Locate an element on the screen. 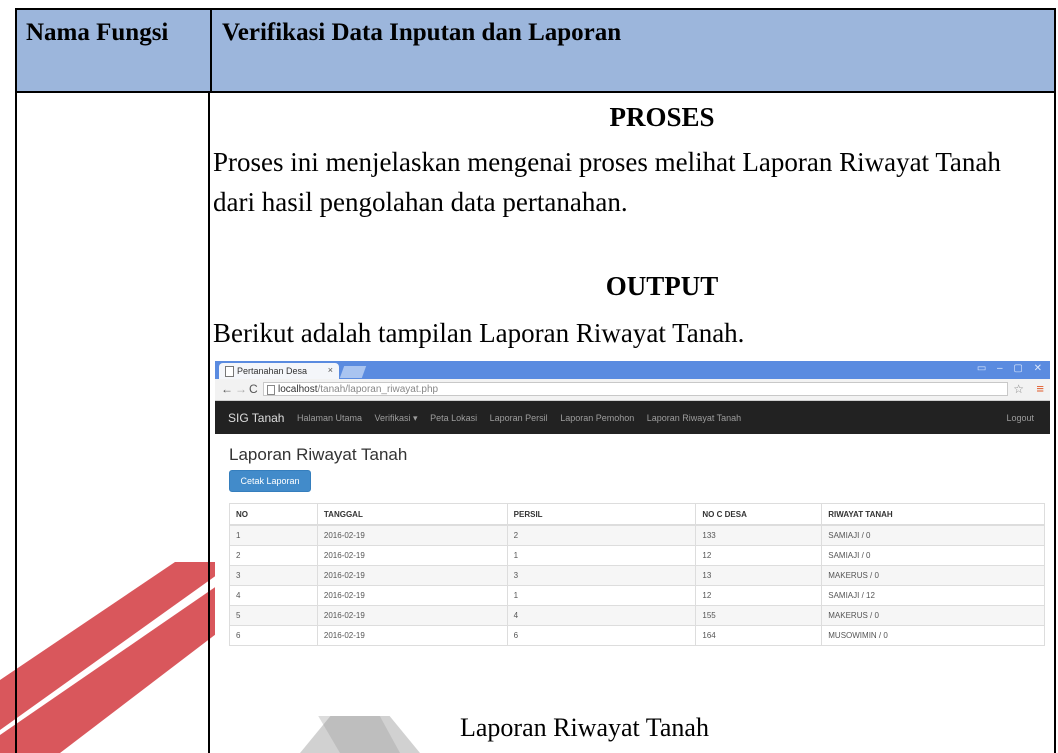  table-row: 1 2016-02-19 2 133 SAMIAJI / 0 is located at coordinates (637, 535).